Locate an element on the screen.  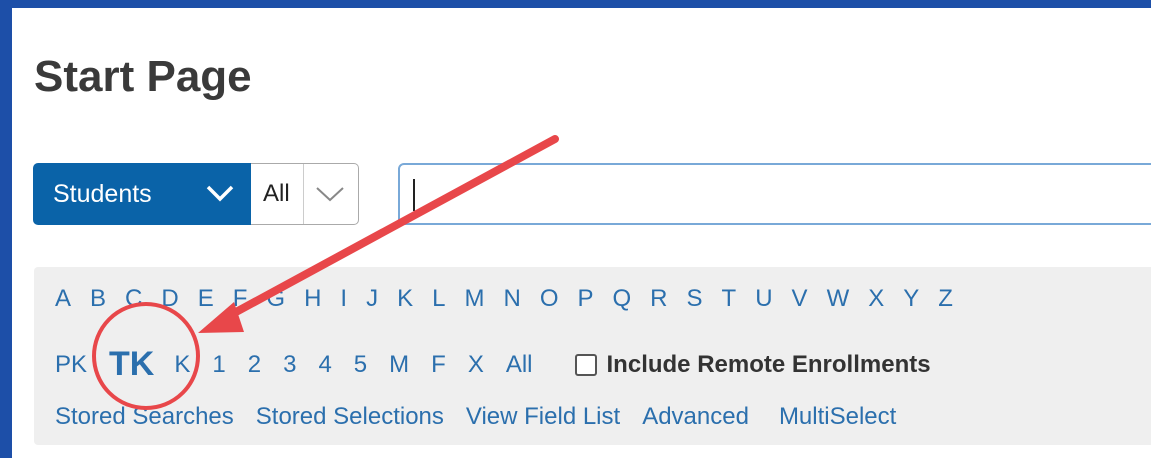
grade-link-5: 5 is located at coordinates (360, 365).